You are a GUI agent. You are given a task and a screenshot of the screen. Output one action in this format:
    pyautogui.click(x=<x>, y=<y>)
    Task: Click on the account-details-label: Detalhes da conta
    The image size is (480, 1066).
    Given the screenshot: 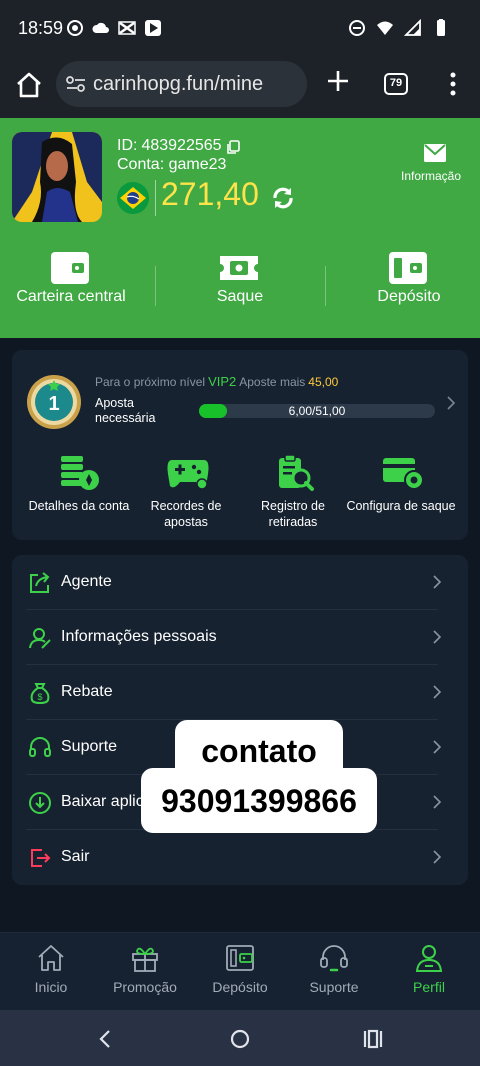 What is the action you would take?
    pyautogui.click(x=79, y=506)
    